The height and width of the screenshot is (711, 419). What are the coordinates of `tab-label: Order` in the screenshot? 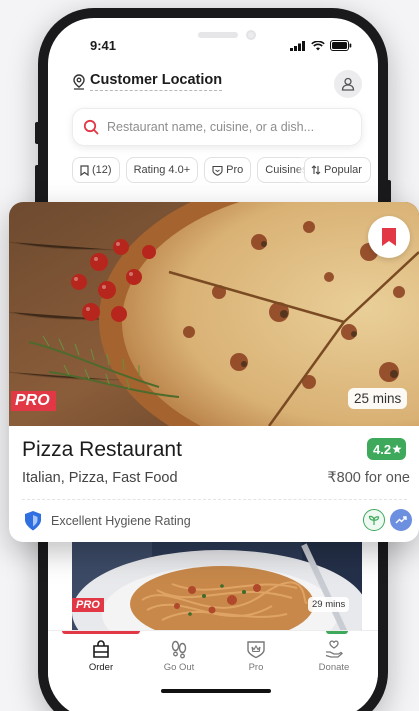 It's located at (101, 667).